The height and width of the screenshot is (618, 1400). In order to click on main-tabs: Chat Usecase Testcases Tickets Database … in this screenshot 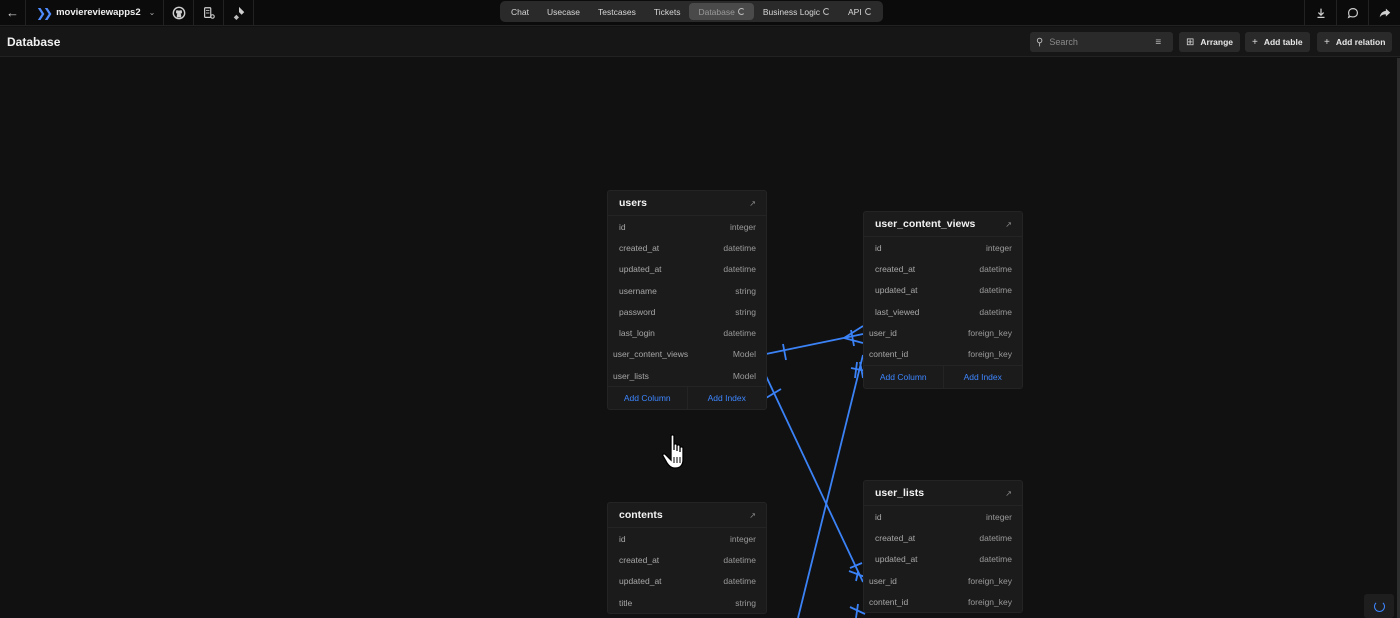, I will do `click(691, 11)`.